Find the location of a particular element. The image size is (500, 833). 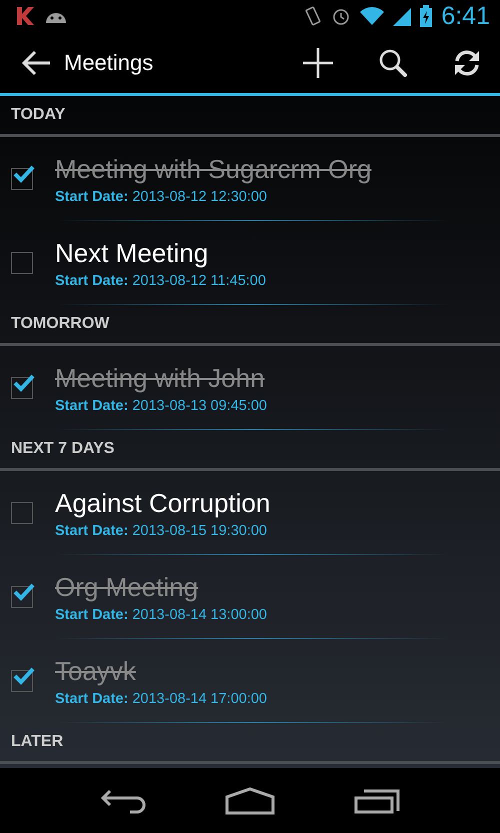

start-date: Start Date: 2013-08-14 13:00:00 is located at coordinates (161, 614).